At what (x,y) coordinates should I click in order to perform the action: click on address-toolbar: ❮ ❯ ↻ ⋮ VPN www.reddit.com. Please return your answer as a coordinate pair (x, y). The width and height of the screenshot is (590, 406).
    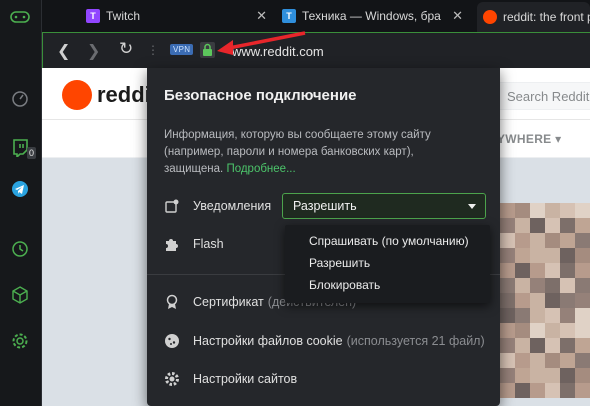
    Looking at the image, I should click on (316, 49).